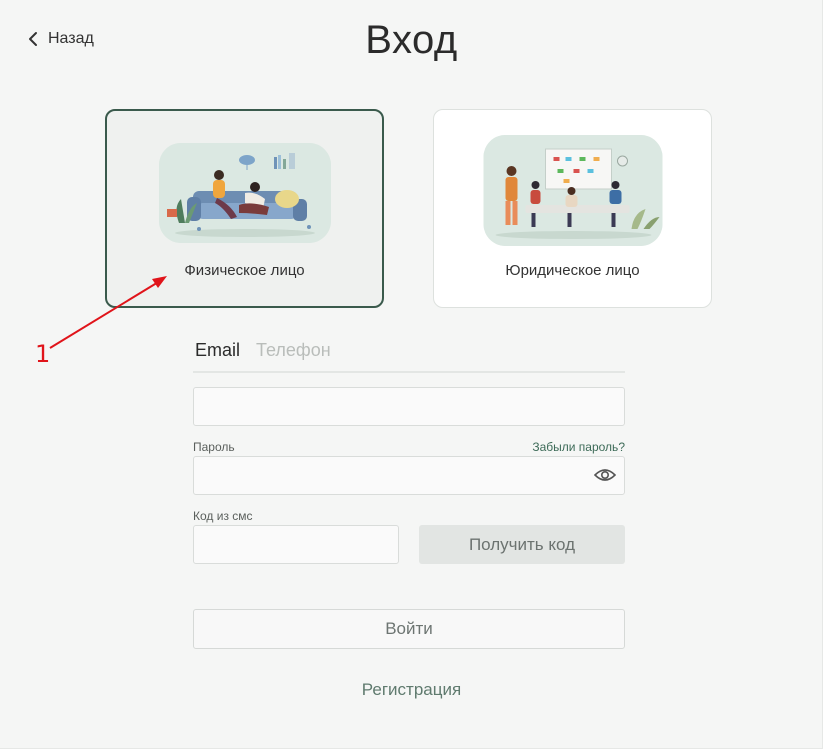 The image size is (823, 749). What do you see at coordinates (293, 354) in the screenshot?
I see `tab-phone: Телефон` at bounding box center [293, 354].